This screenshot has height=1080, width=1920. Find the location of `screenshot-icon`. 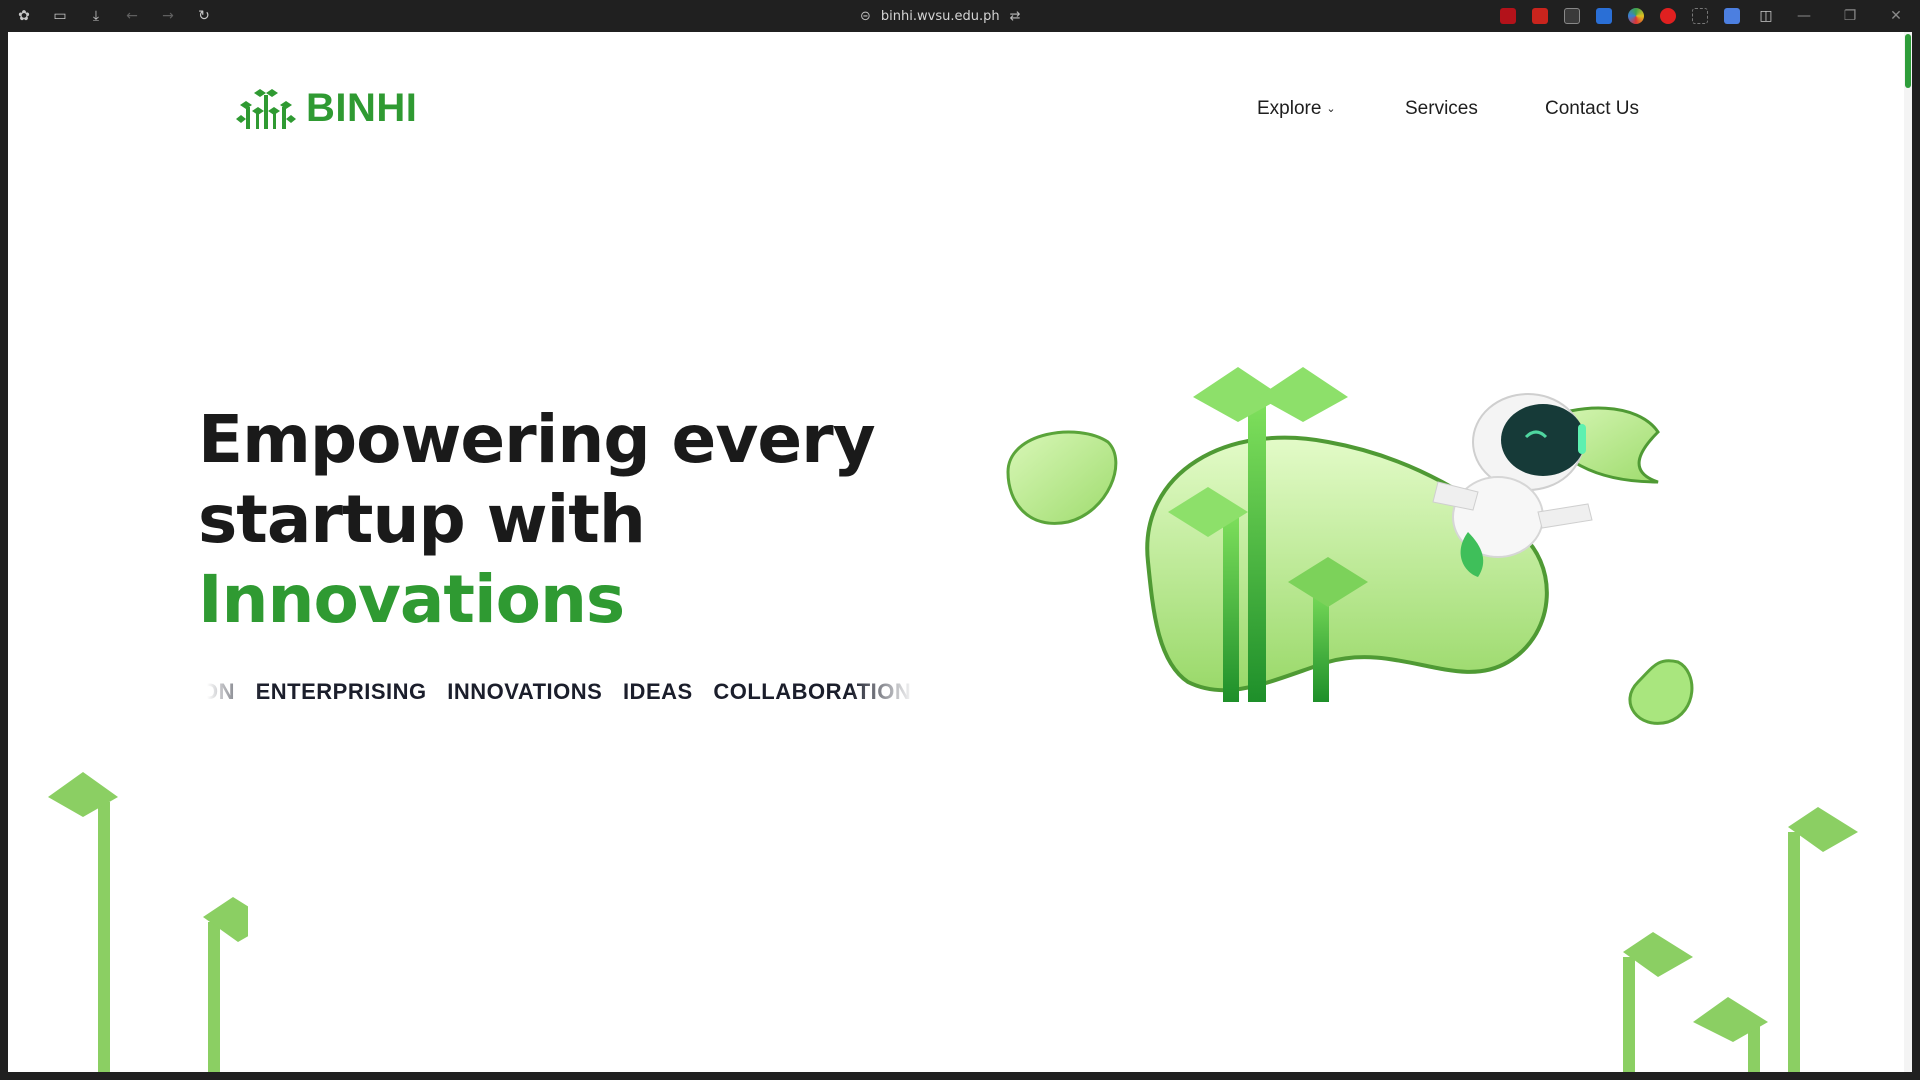

screenshot-icon is located at coordinates (1700, 16).